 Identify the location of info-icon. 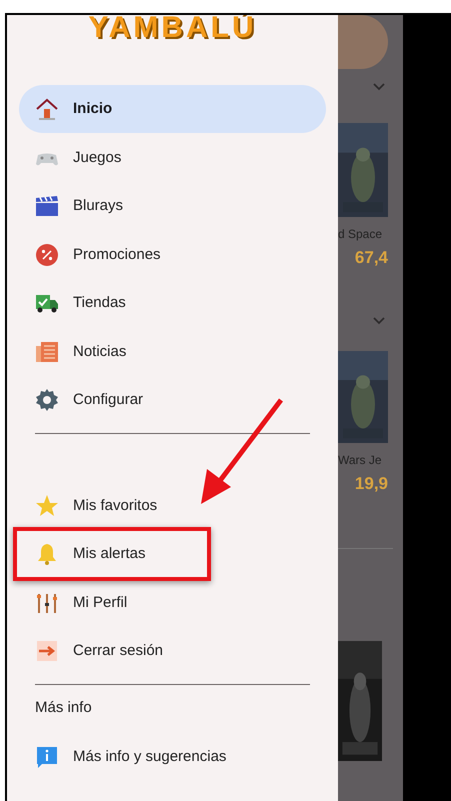
(47, 756).